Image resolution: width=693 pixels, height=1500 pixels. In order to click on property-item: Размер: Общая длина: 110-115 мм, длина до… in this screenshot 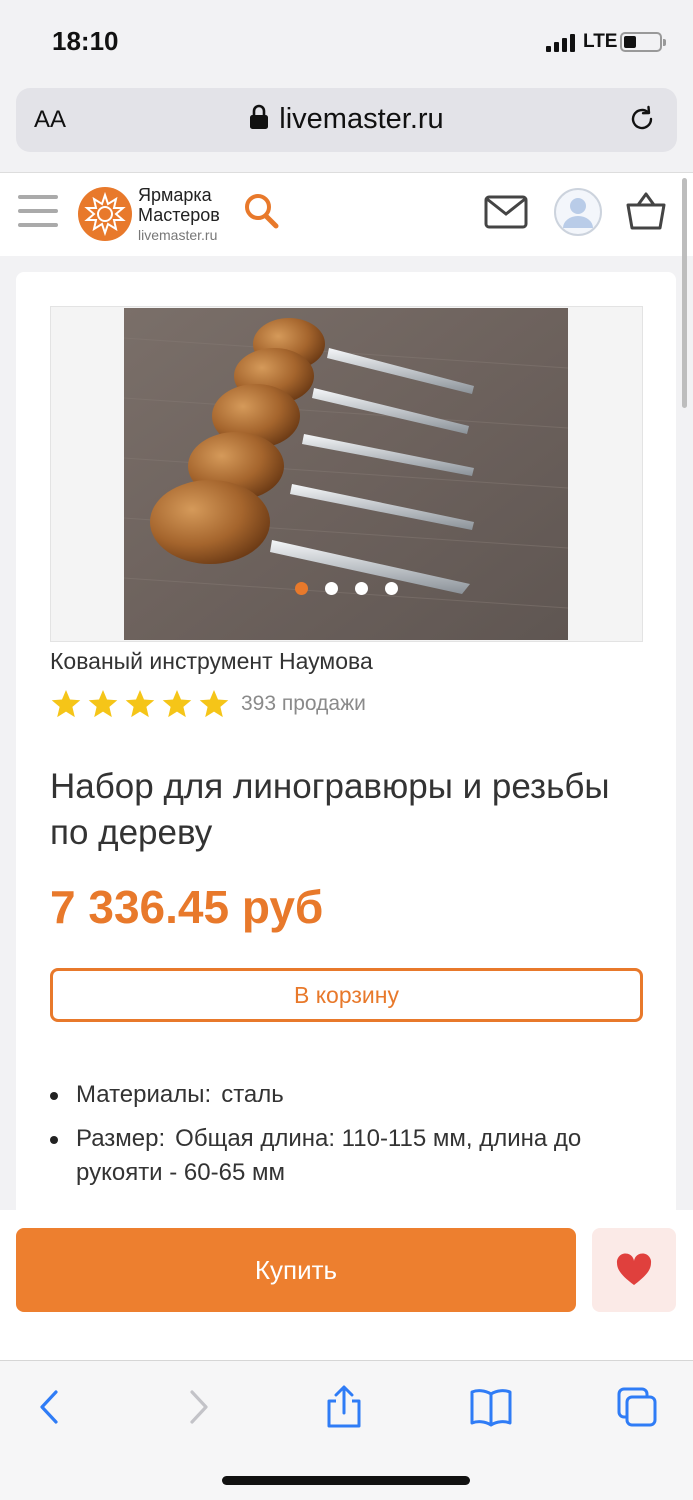, I will do `click(350, 1156)`.